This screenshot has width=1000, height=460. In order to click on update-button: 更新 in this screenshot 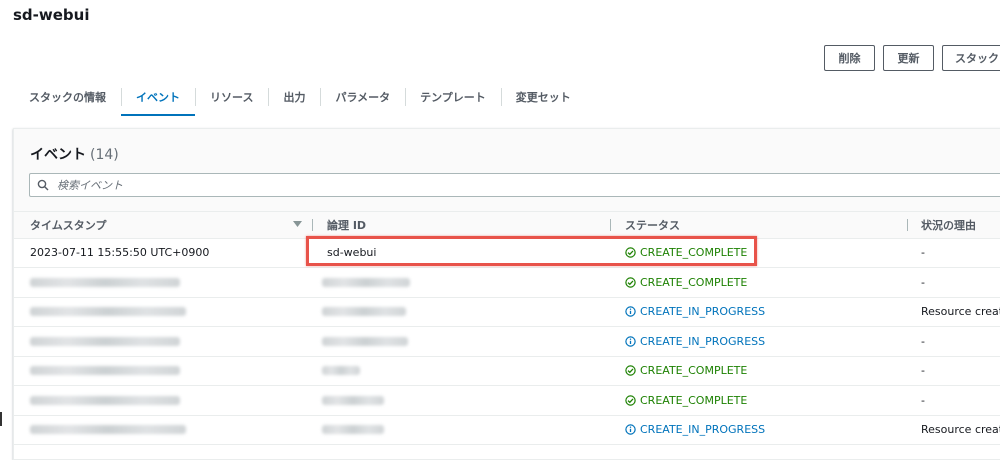, I will do `click(908, 58)`.